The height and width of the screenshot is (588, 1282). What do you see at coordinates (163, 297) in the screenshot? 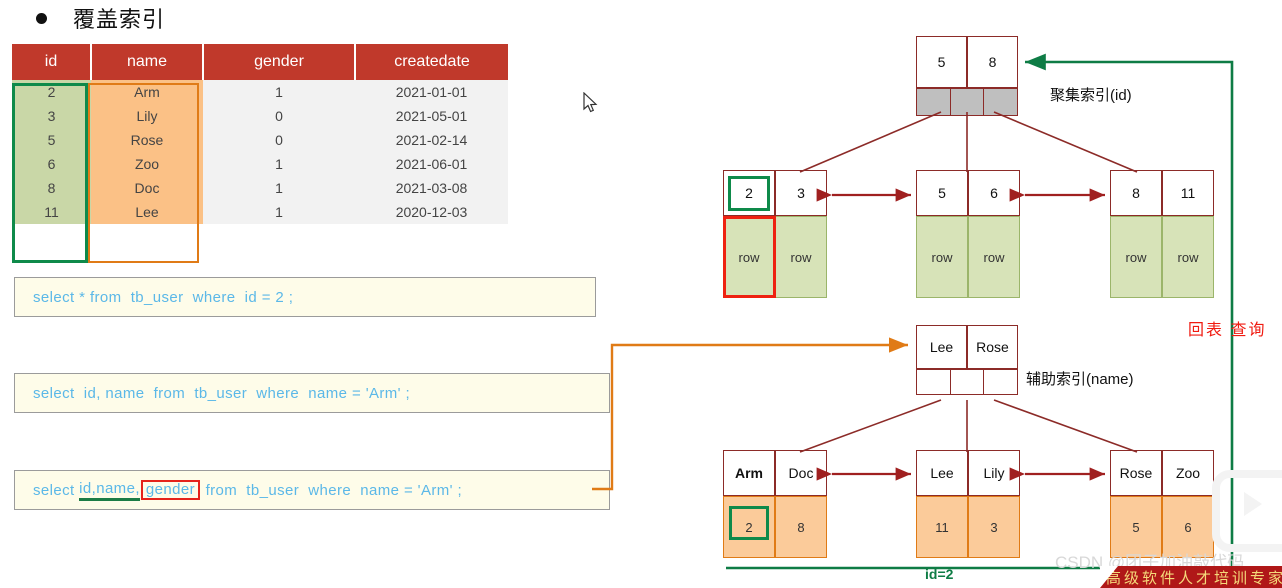
I see `sql-text-1: select * from tb_user where id = 2 ;` at bounding box center [163, 297].